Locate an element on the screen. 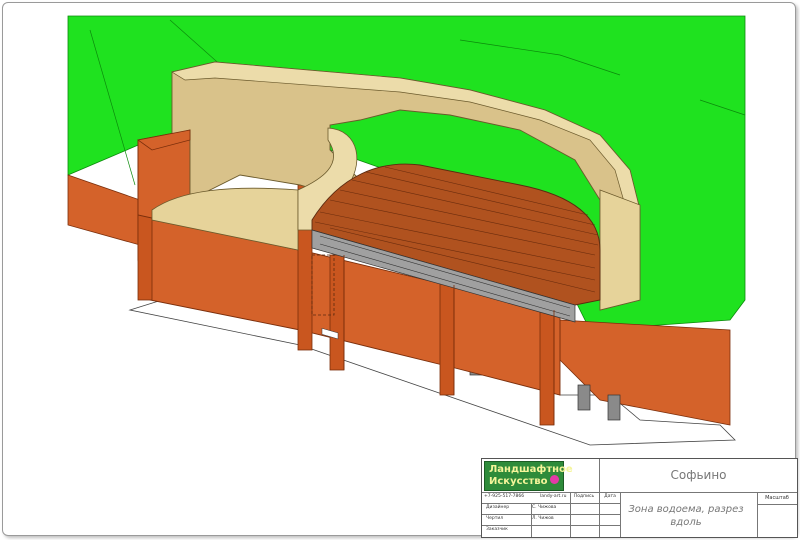 The width and height of the screenshot is (800, 540). company-site: landy-art.ru is located at coordinates (553, 496).